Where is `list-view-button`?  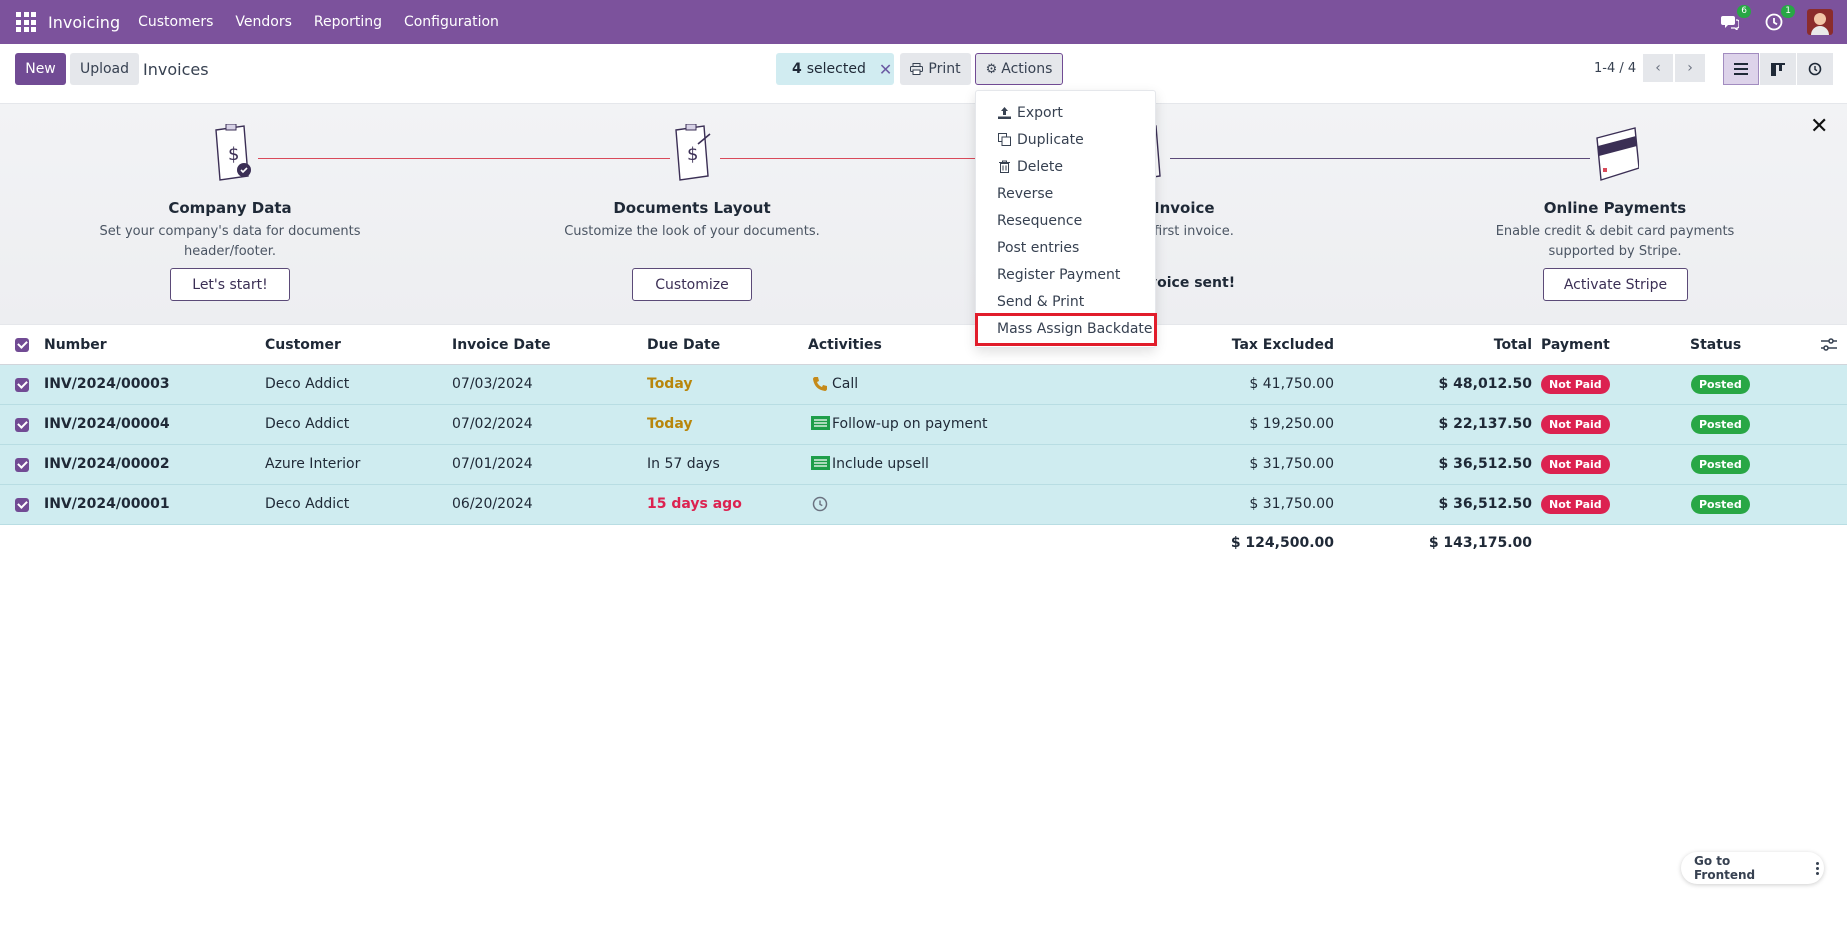
list-view-button is located at coordinates (1741, 69).